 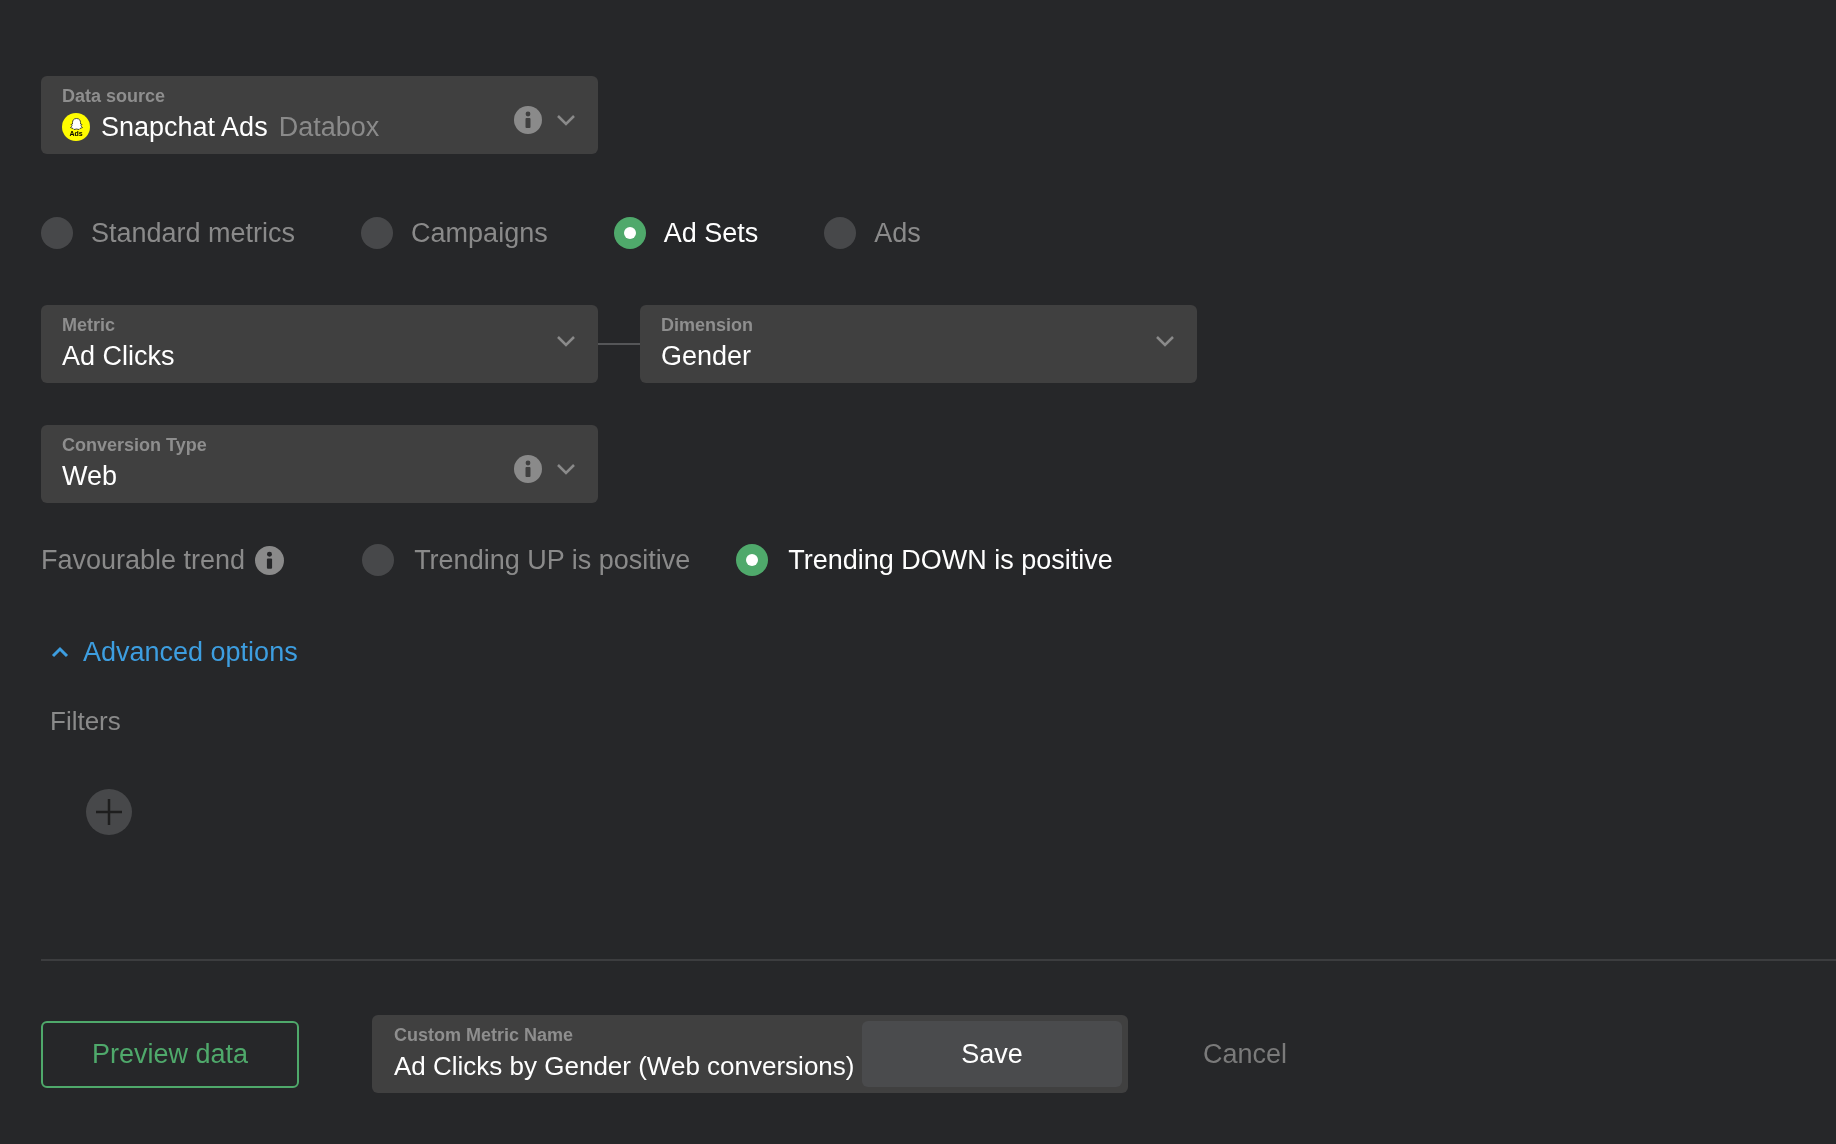 I want to click on field-value: Ad Clicks, so click(x=118, y=356).